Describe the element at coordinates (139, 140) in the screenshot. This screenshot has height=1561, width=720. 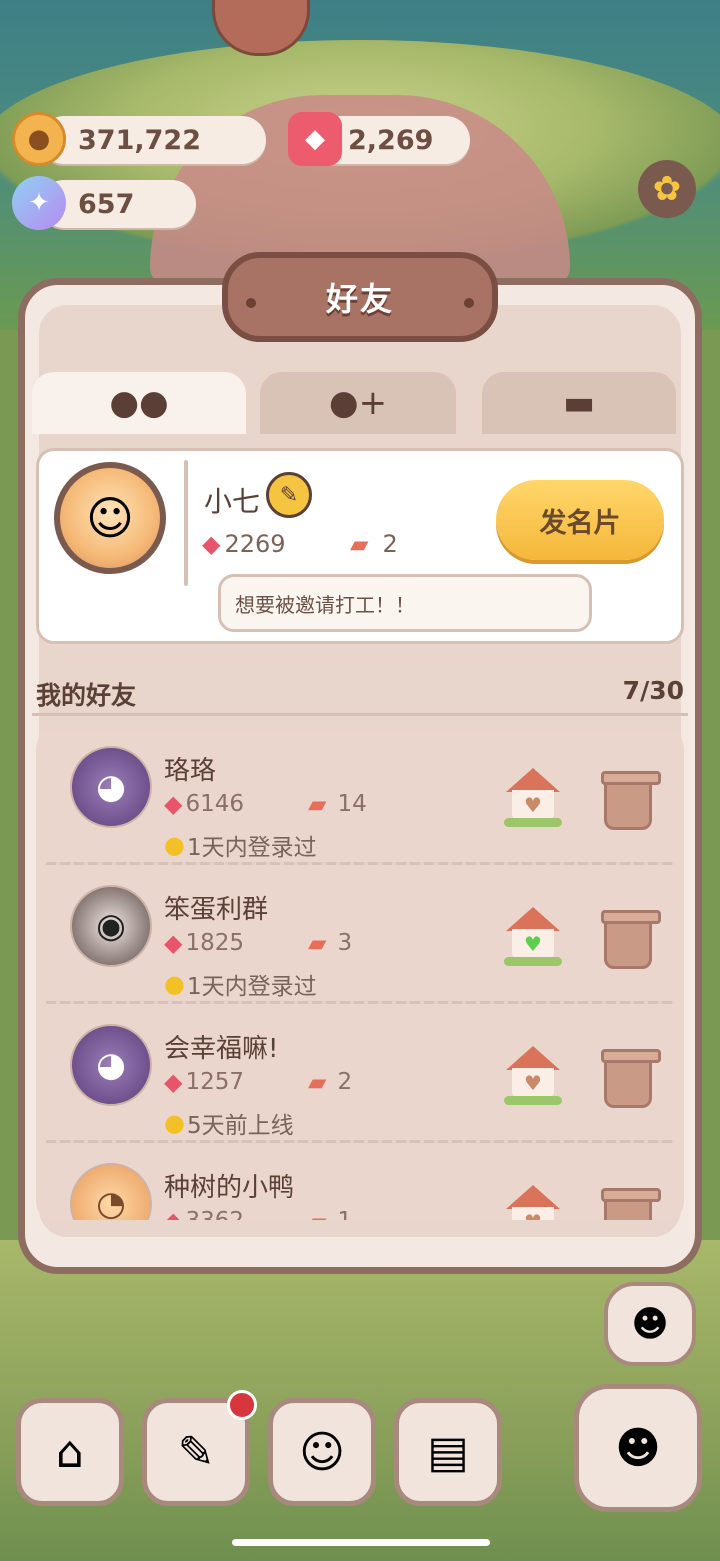
I see `coin-value: 371,722` at that location.